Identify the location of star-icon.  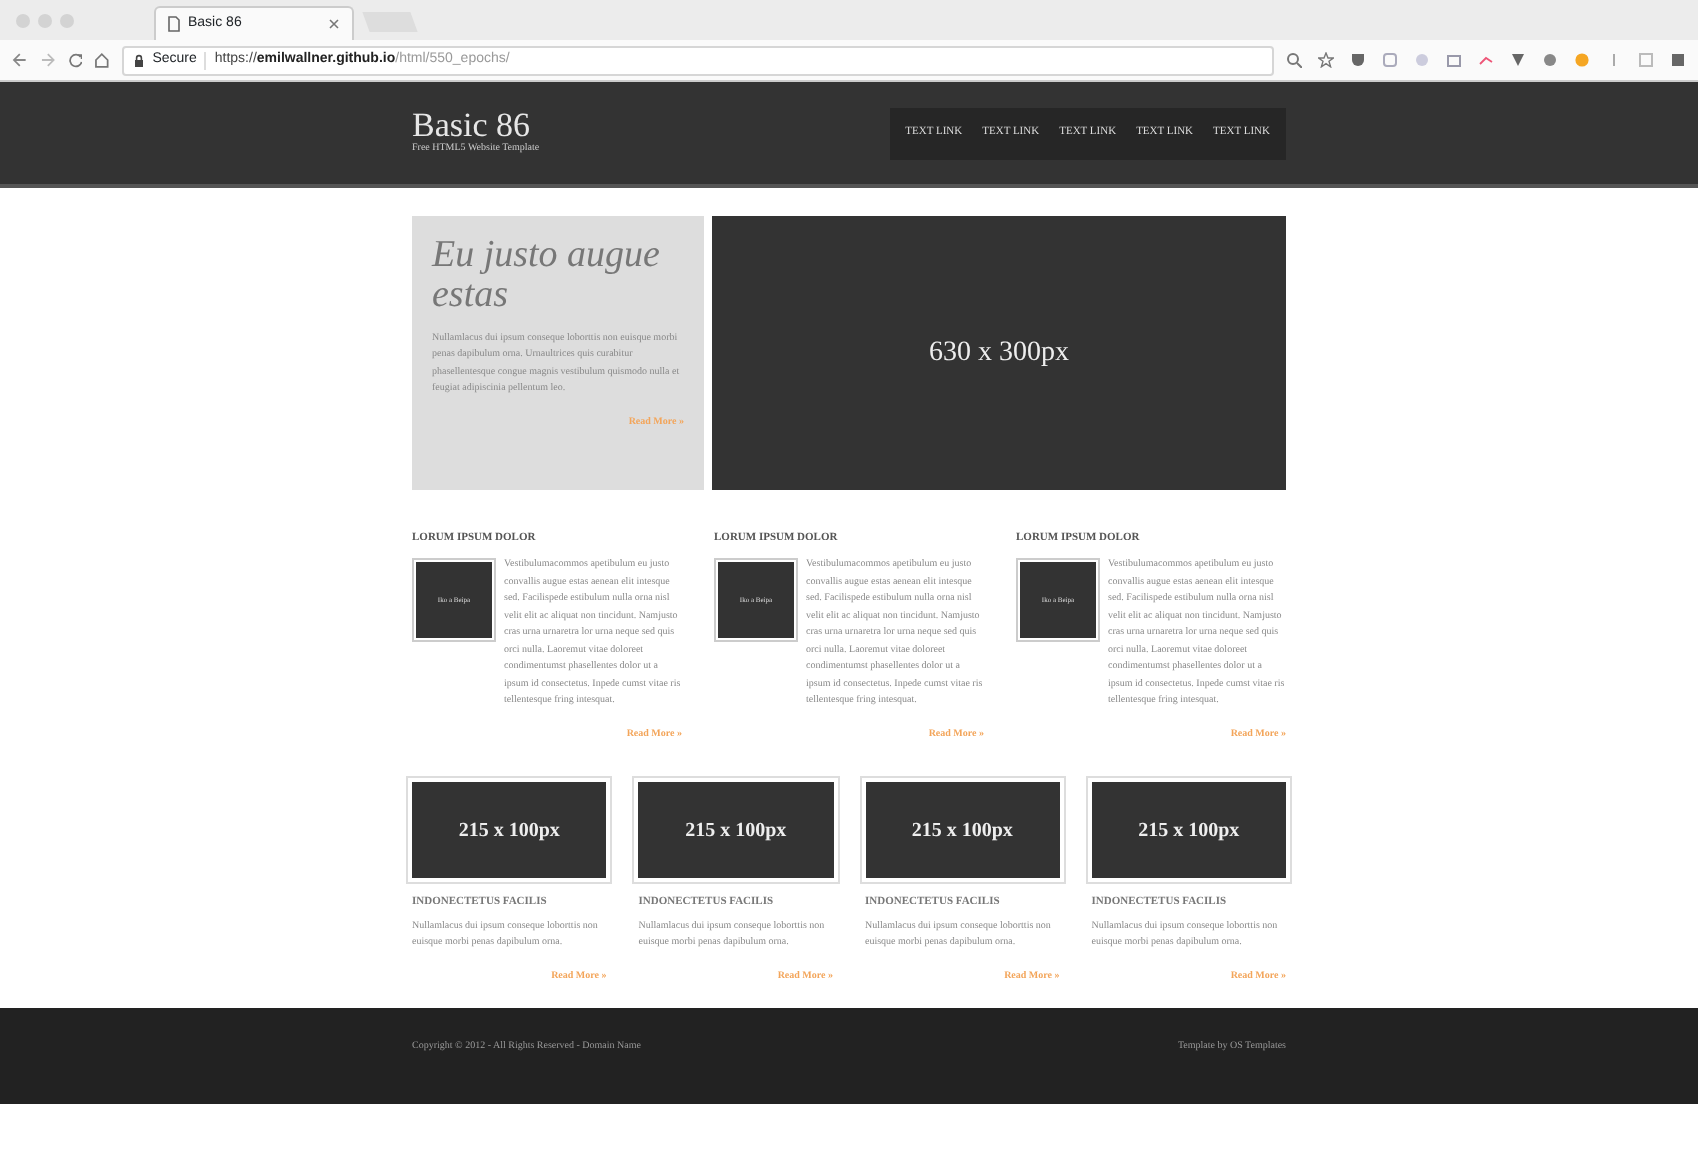
(1326, 60).